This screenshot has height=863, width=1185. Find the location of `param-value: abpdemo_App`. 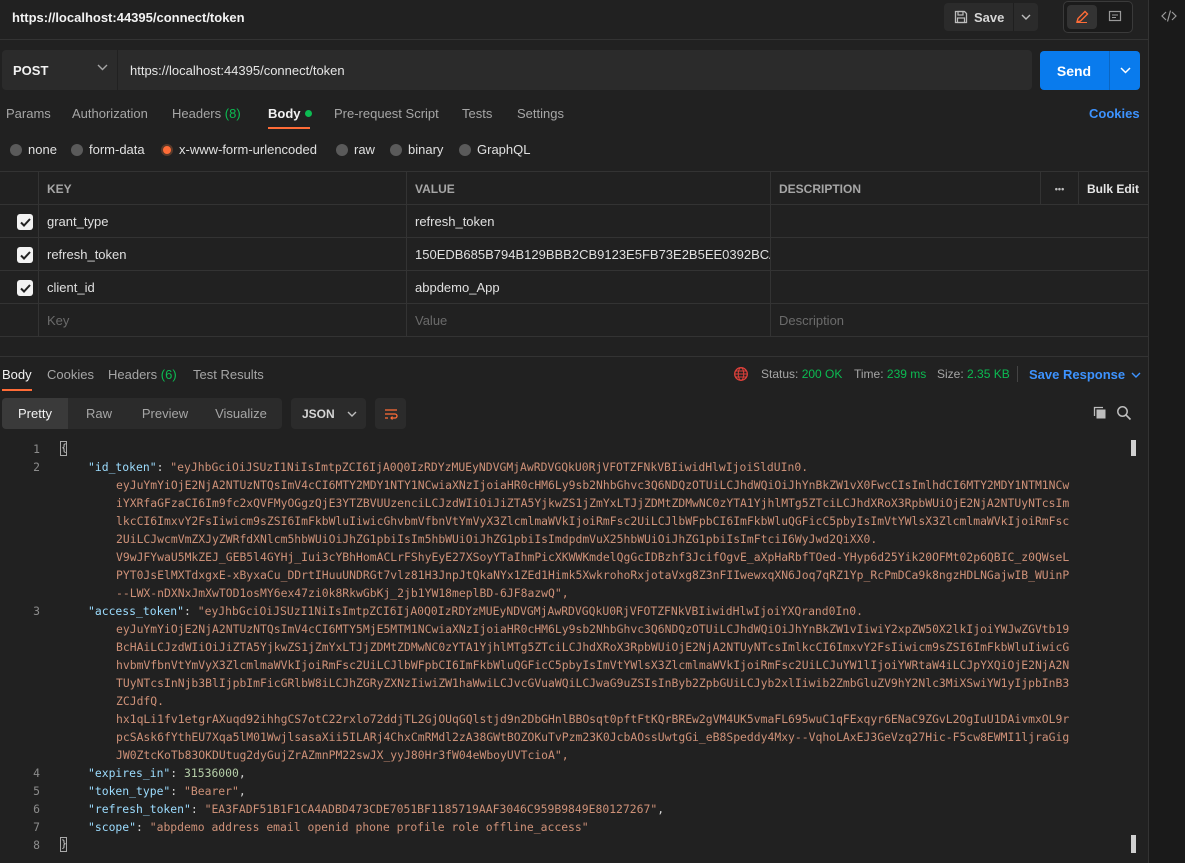

param-value: abpdemo_App is located at coordinates (588, 287).